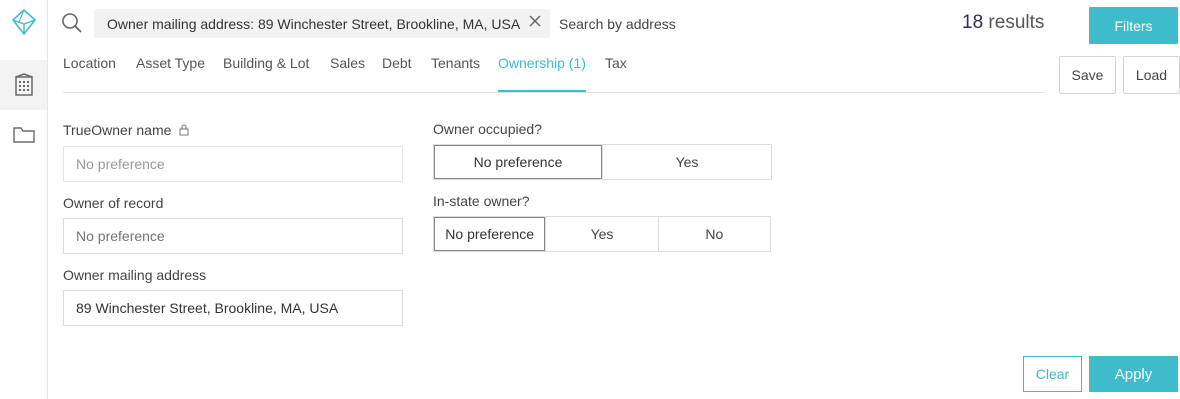 The width and height of the screenshot is (1180, 399). What do you see at coordinates (23, 22) in the screenshot?
I see `logo-icon` at bounding box center [23, 22].